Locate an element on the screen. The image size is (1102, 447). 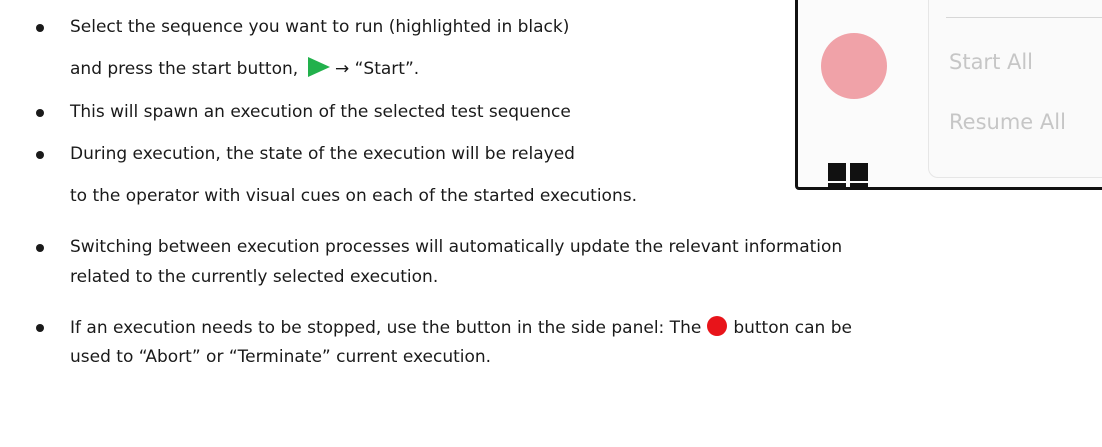
pink-circle-icon is located at coordinates (854, 66).